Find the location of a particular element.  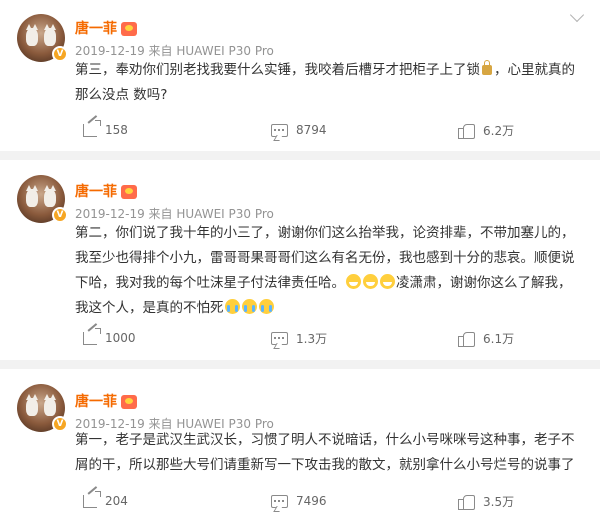

like-button: 6.1万 is located at coordinates (486, 338).